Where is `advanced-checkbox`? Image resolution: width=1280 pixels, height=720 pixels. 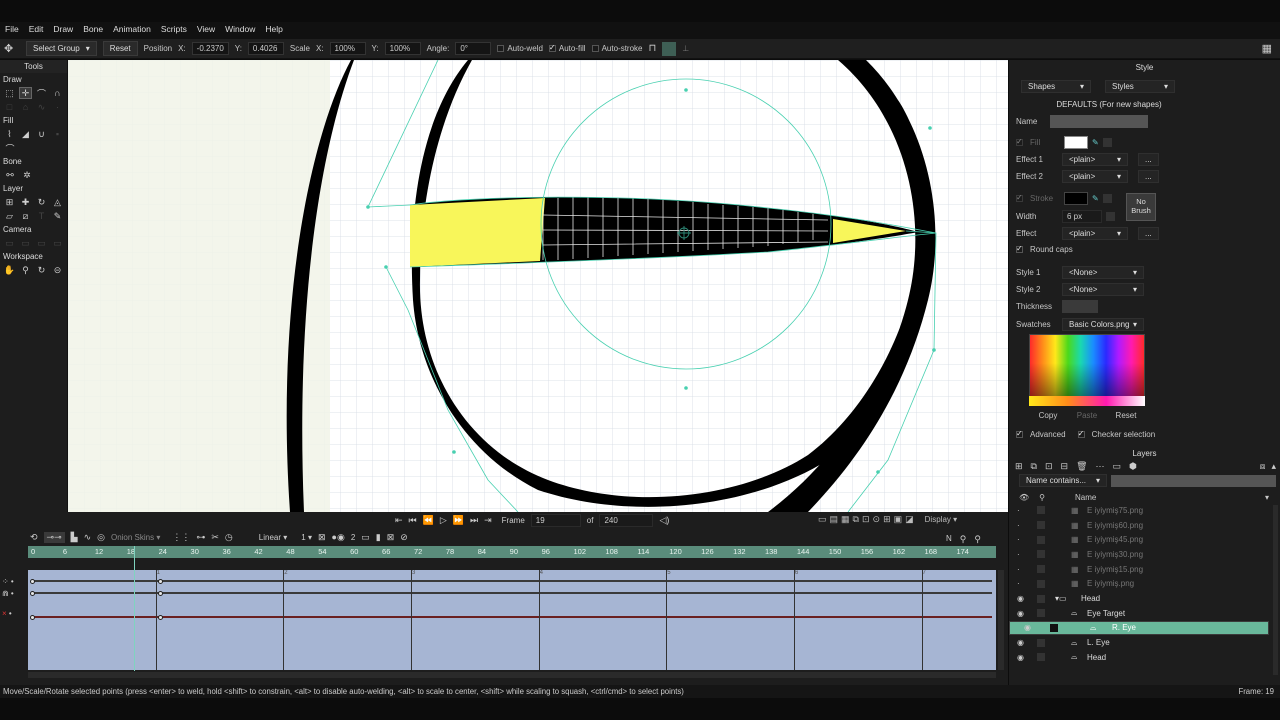
advanced-checkbox is located at coordinates (1019, 434).